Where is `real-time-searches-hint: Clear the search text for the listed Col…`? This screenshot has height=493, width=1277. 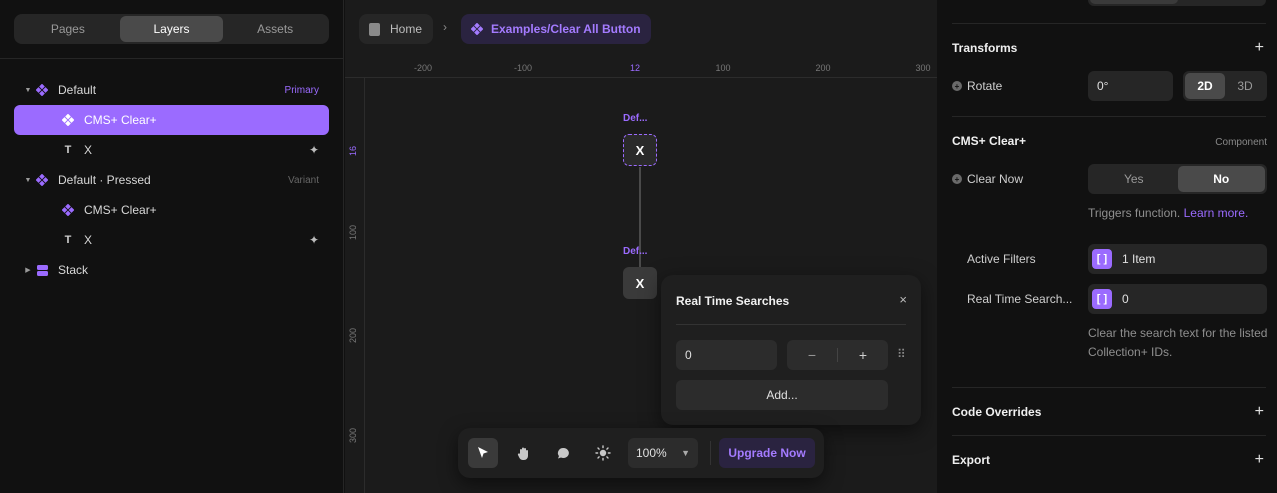
real-time-searches-hint: Clear the search text for the listed Col… is located at coordinates (1178, 342).